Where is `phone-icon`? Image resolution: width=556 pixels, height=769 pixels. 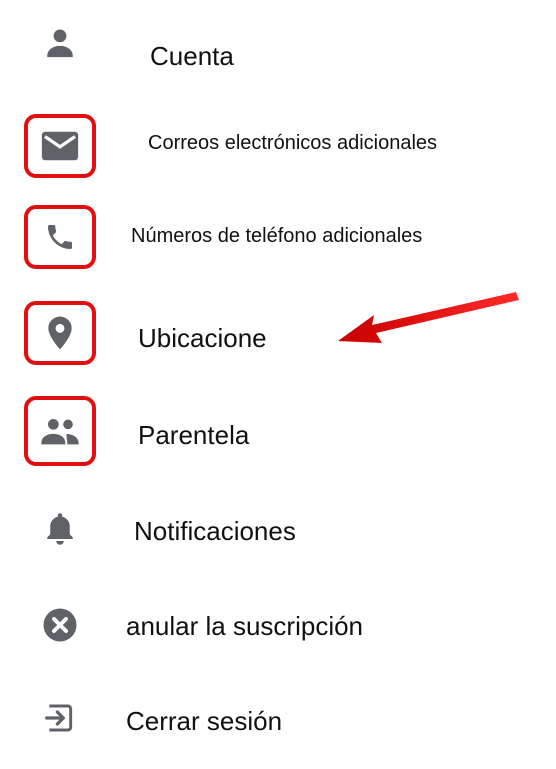 phone-icon is located at coordinates (60, 237).